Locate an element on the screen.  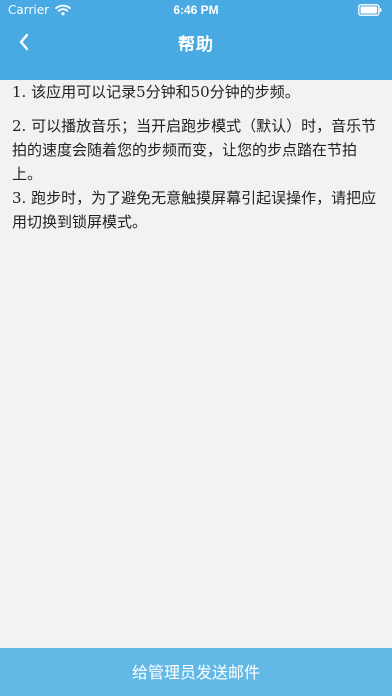
status-time: 6:46 PM is located at coordinates (196, 10).